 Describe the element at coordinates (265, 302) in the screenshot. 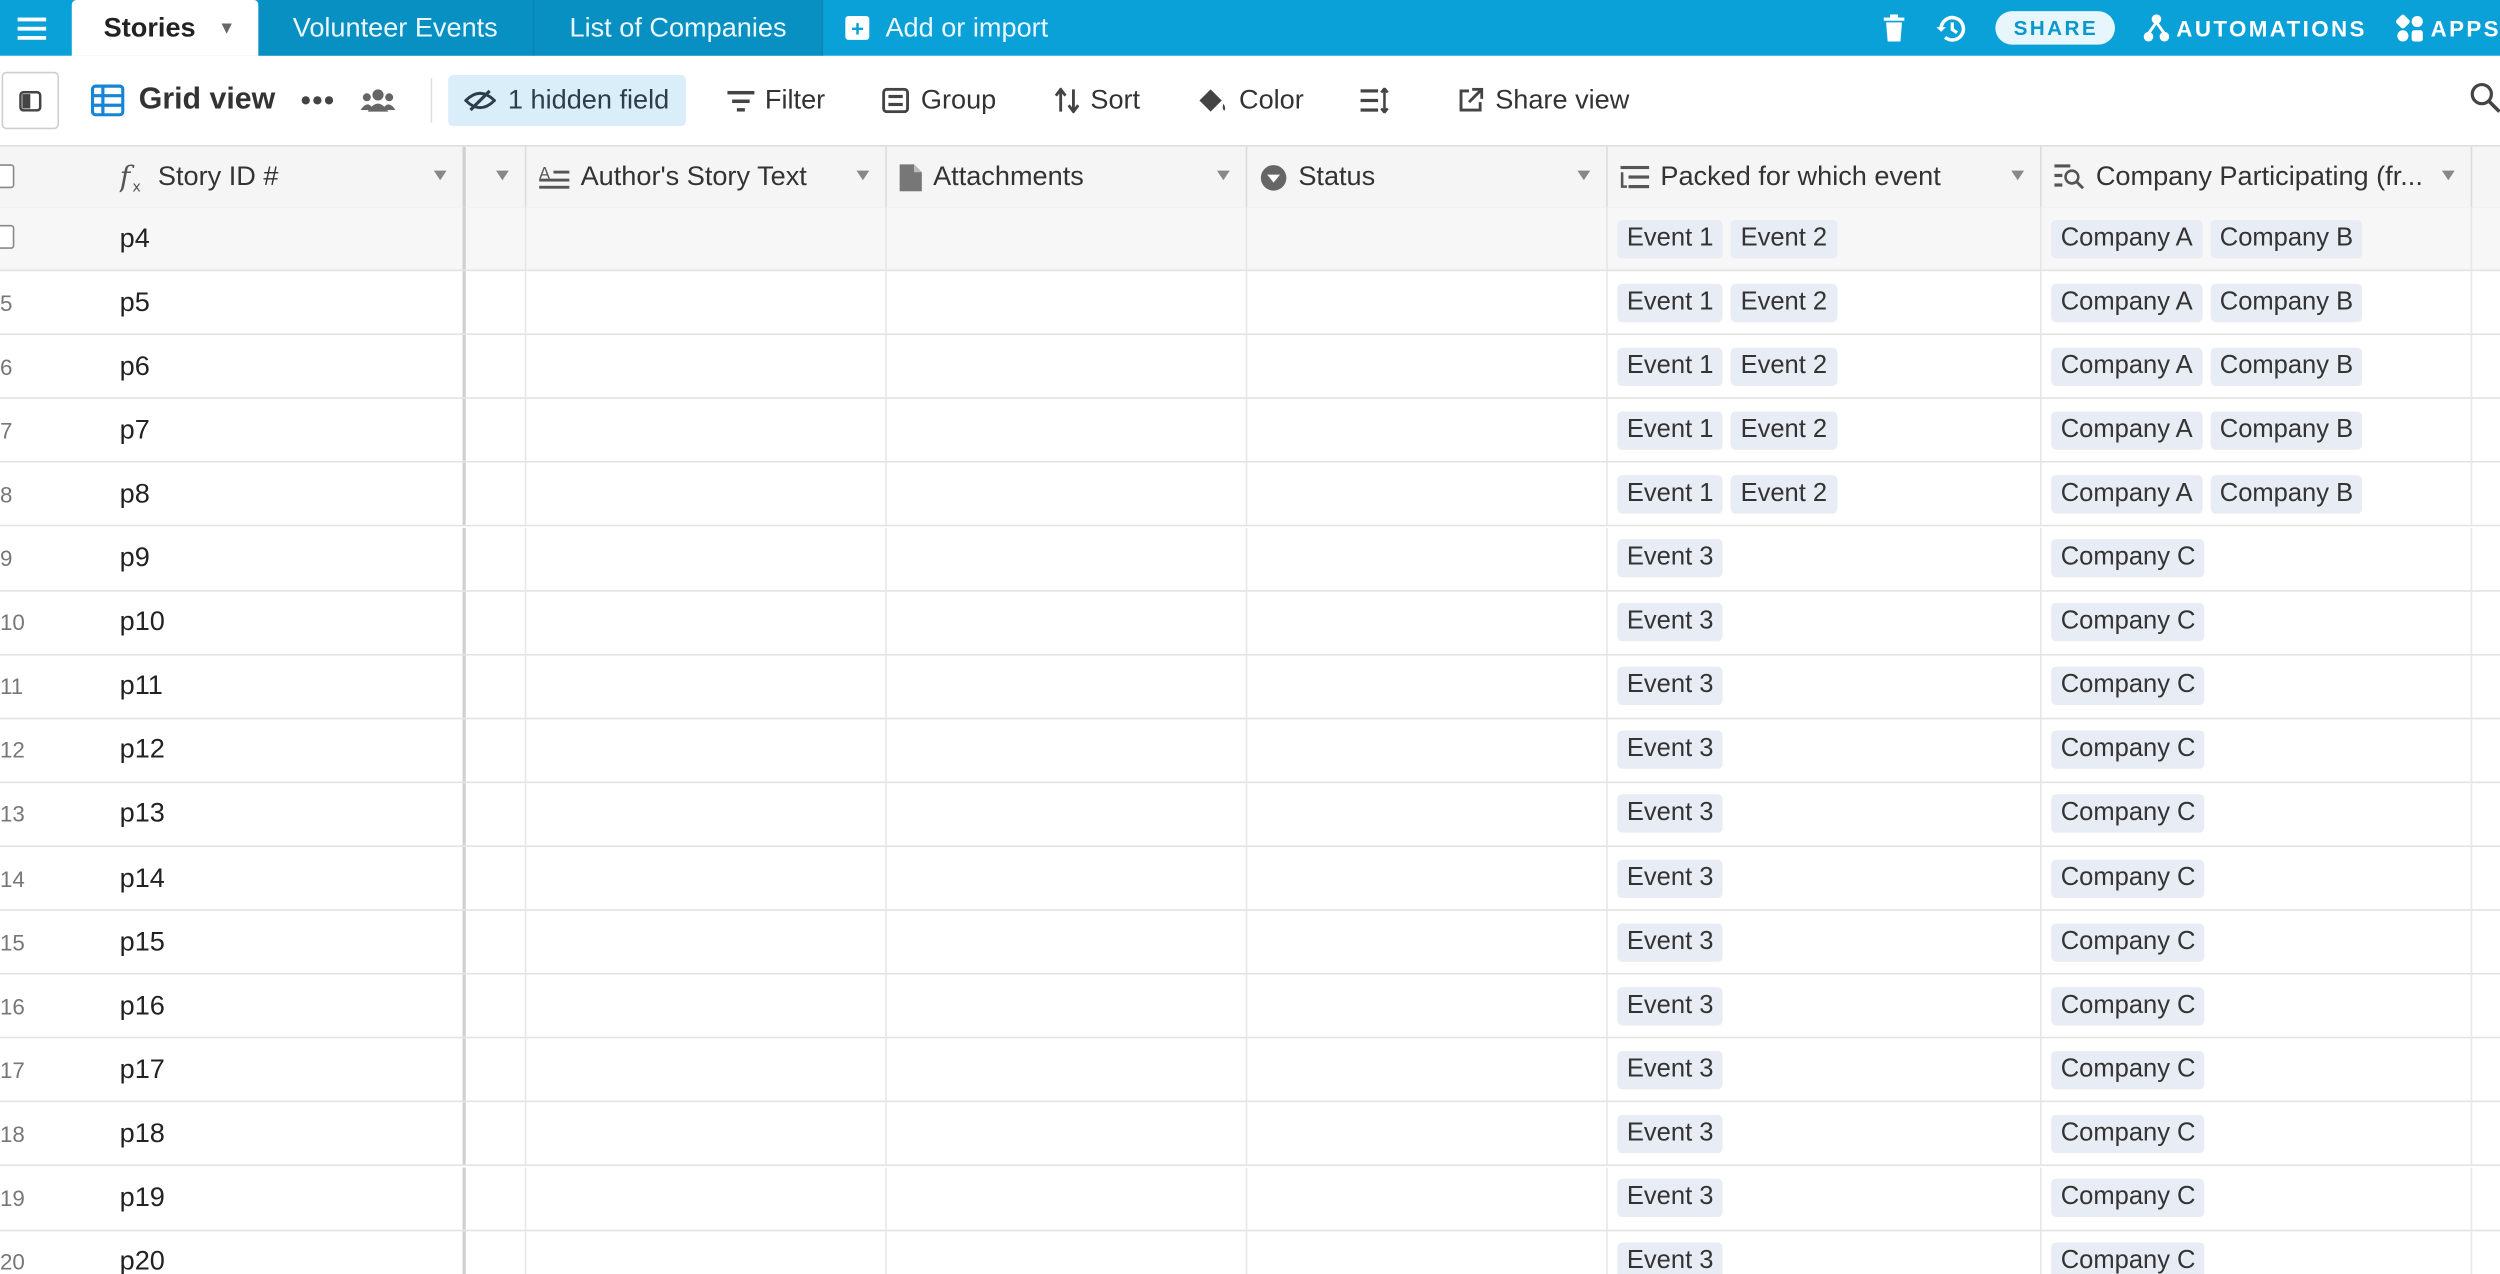

I see `story-id-cell: p5` at that location.